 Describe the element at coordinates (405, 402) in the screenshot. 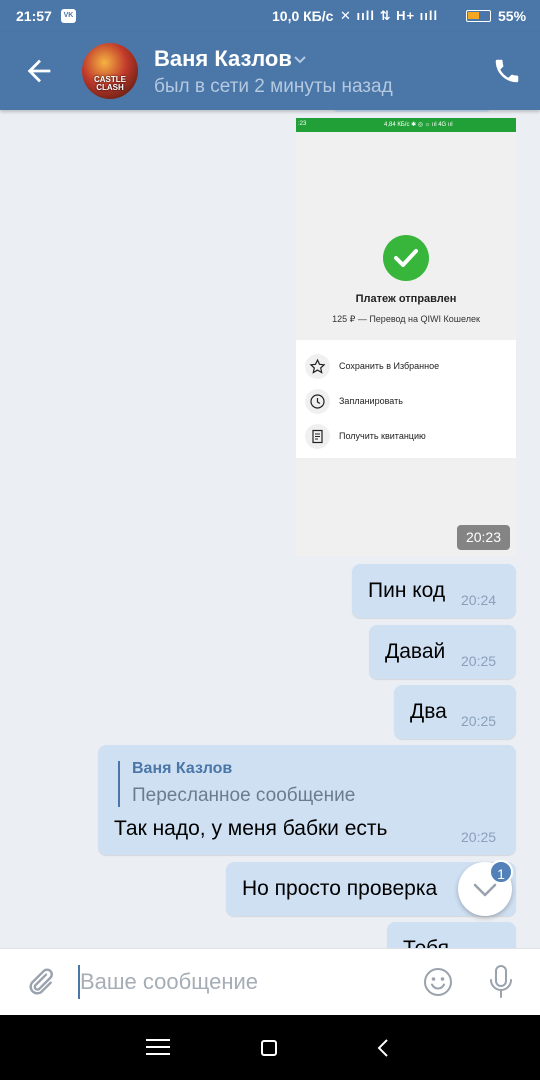

I see `action-schedule: Запланировать` at that location.